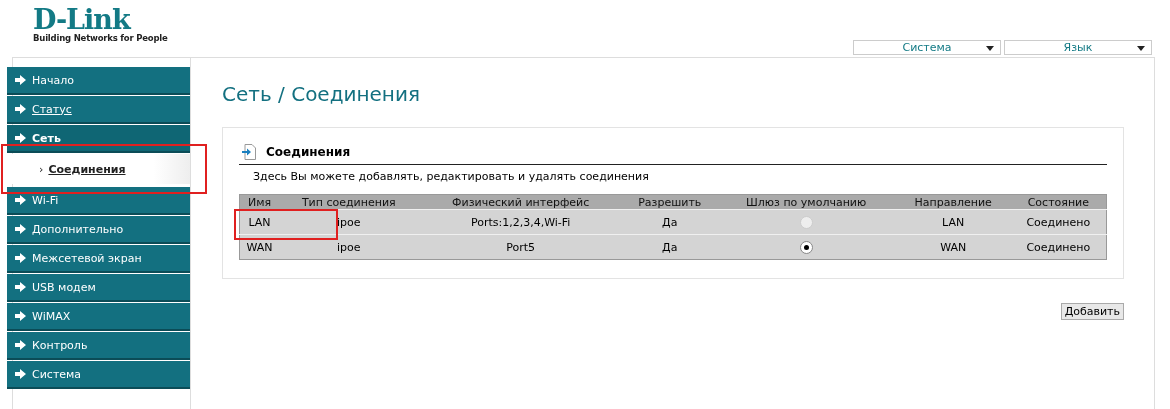 The image size is (1170, 409). I want to click on dropdown: Язык, so click(1078, 47).